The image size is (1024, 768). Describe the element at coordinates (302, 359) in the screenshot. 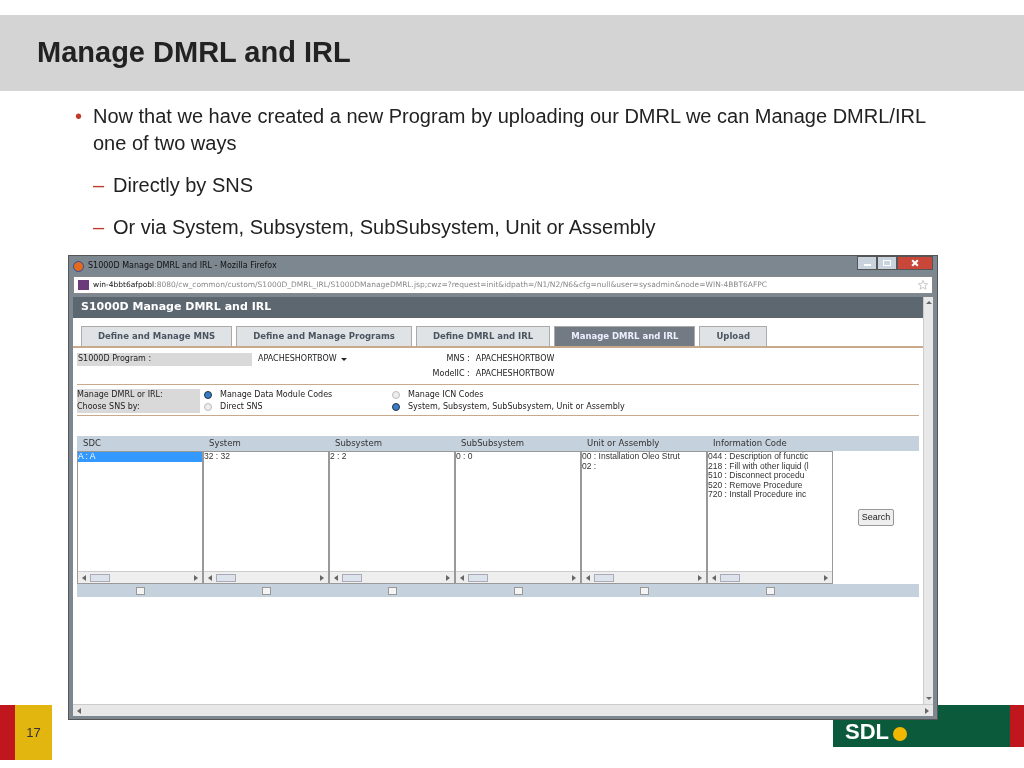

I see `program-dropdown: APACHESHORTBOW` at that location.